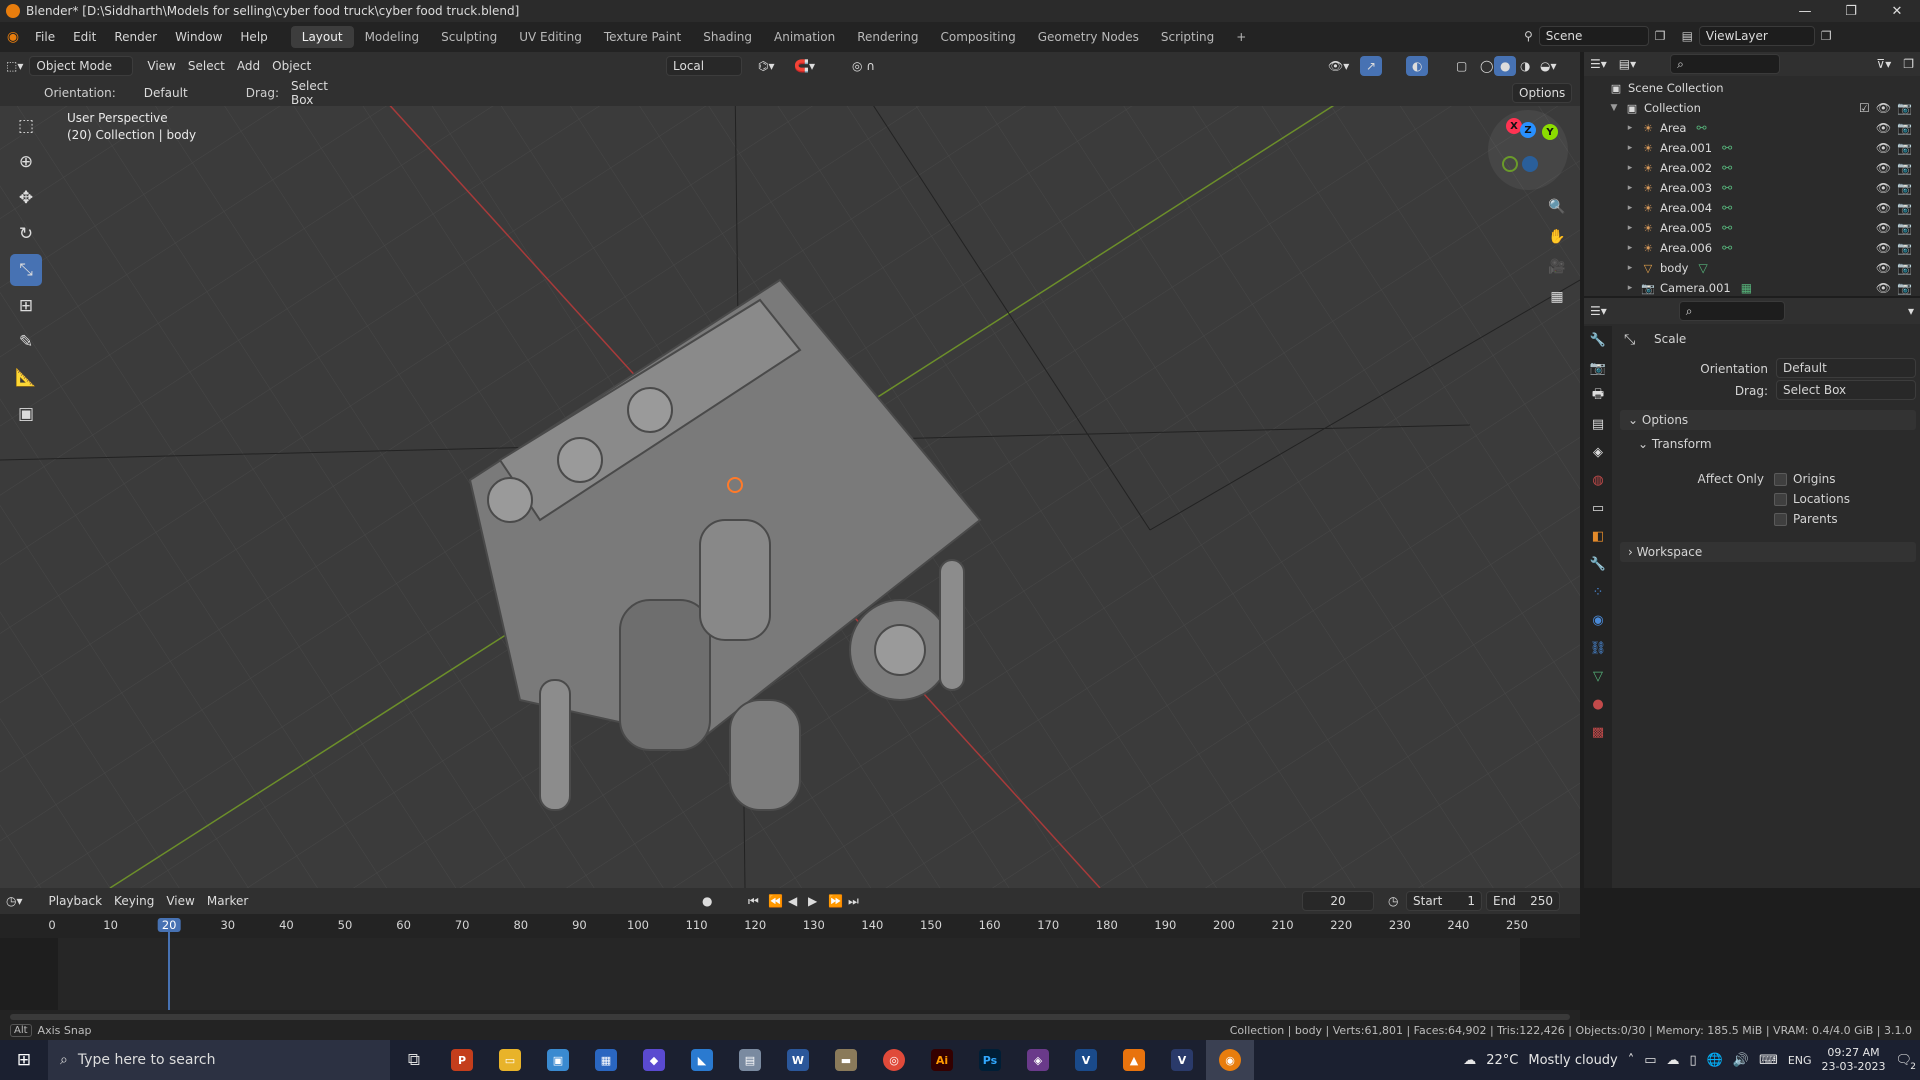  Describe the element at coordinates (1598, 452) in the screenshot. I see `scene-tab-icon: ◈` at that location.